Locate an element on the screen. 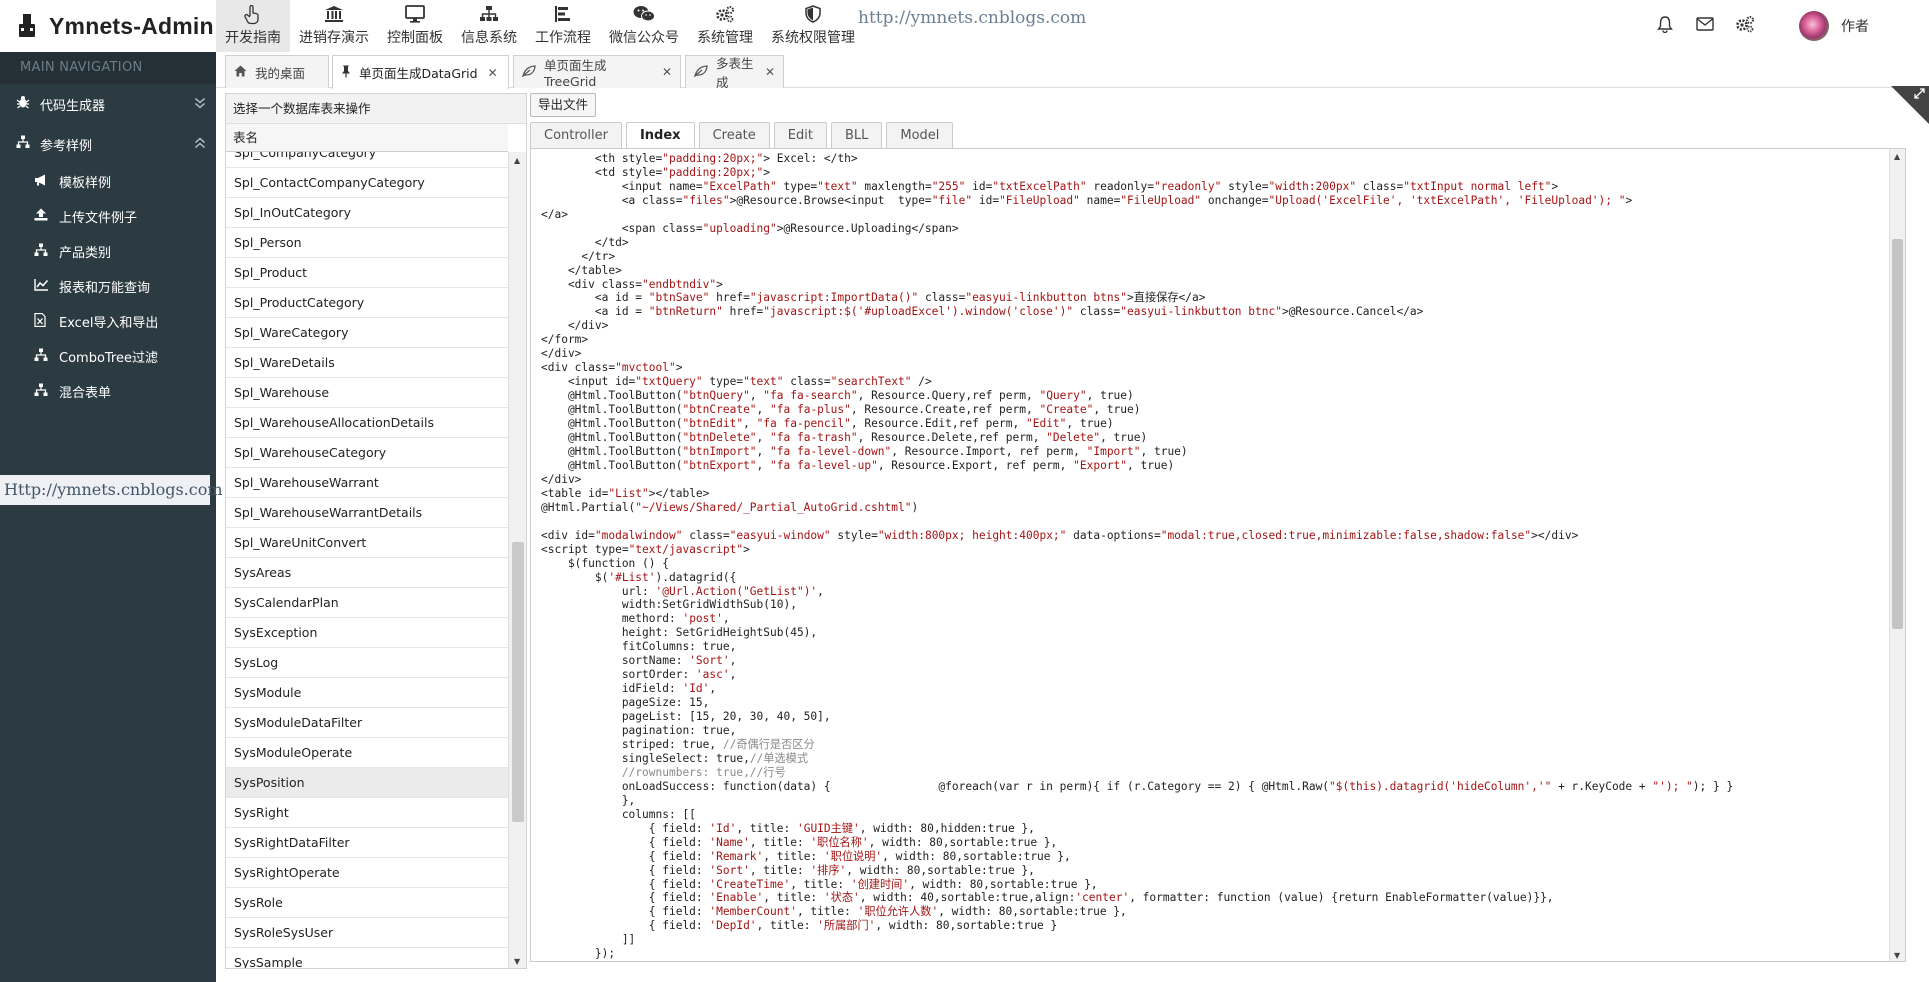 This screenshot has height=982, width=1929. code-line: methord: 'post', is located at coordinates (635, 619).